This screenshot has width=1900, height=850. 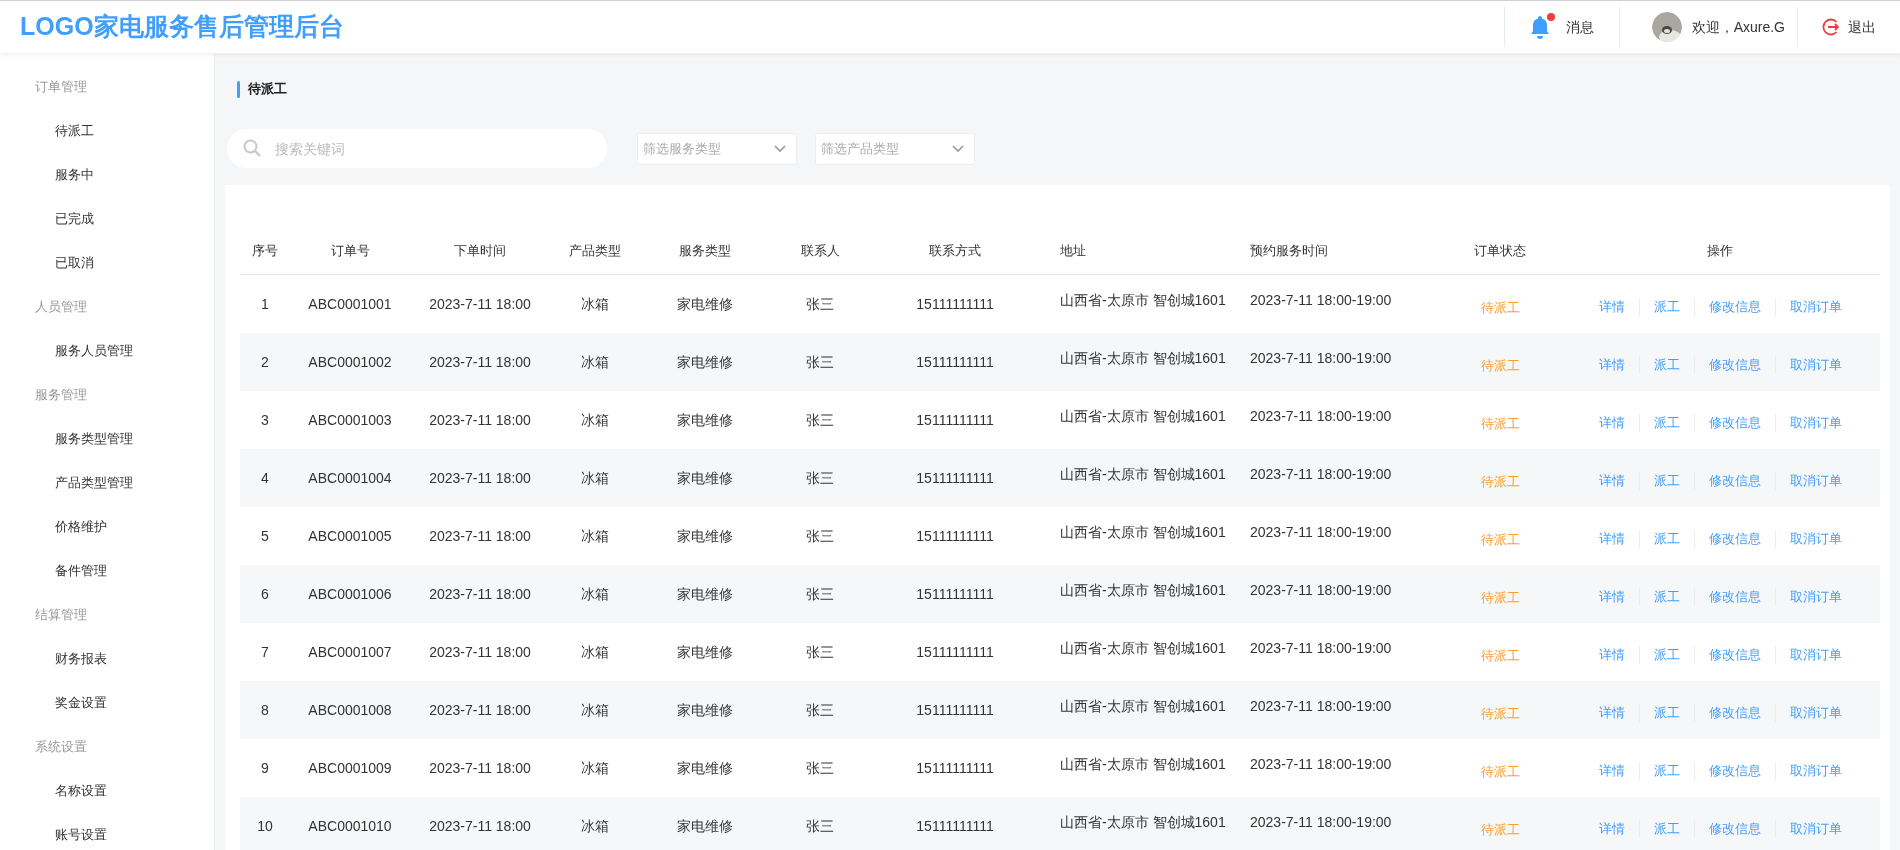 What do you see at coordinates (480, 251) in the screenshot?
I see `column-header: 下单时间` at bounding box center [480, 251].